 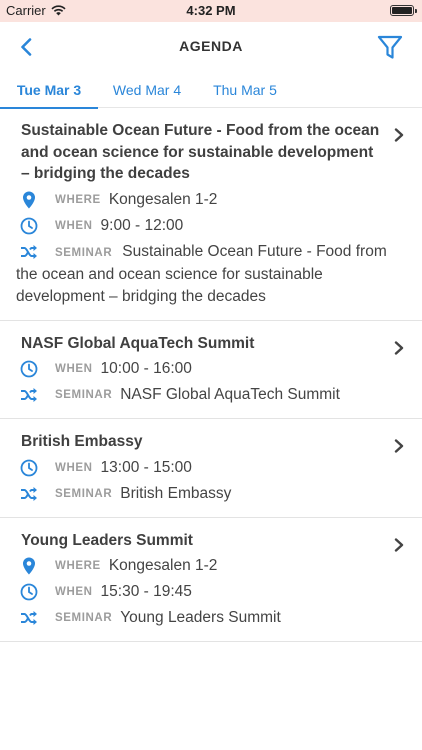 I want to click on when-value: 10:00 - 16:00, so click(x=146, y=368).